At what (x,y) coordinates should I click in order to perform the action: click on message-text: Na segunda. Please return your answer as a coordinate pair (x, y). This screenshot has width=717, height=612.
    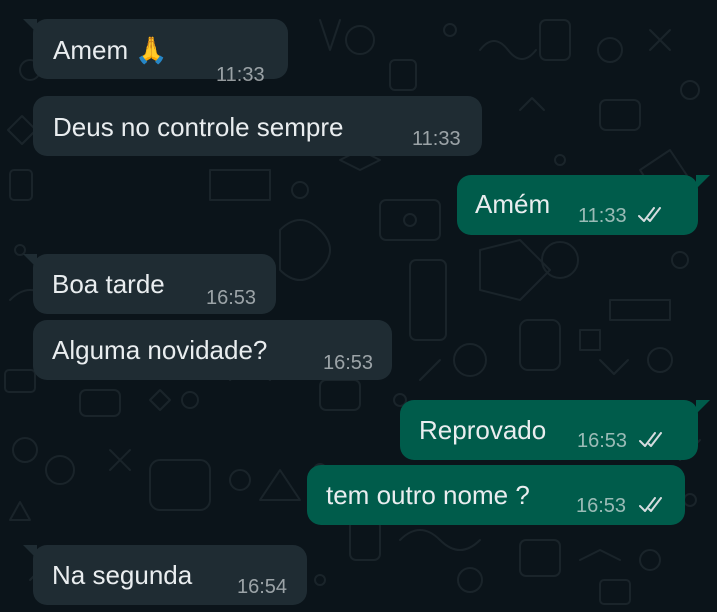
    Looking at the image, I should click on (122, 575).